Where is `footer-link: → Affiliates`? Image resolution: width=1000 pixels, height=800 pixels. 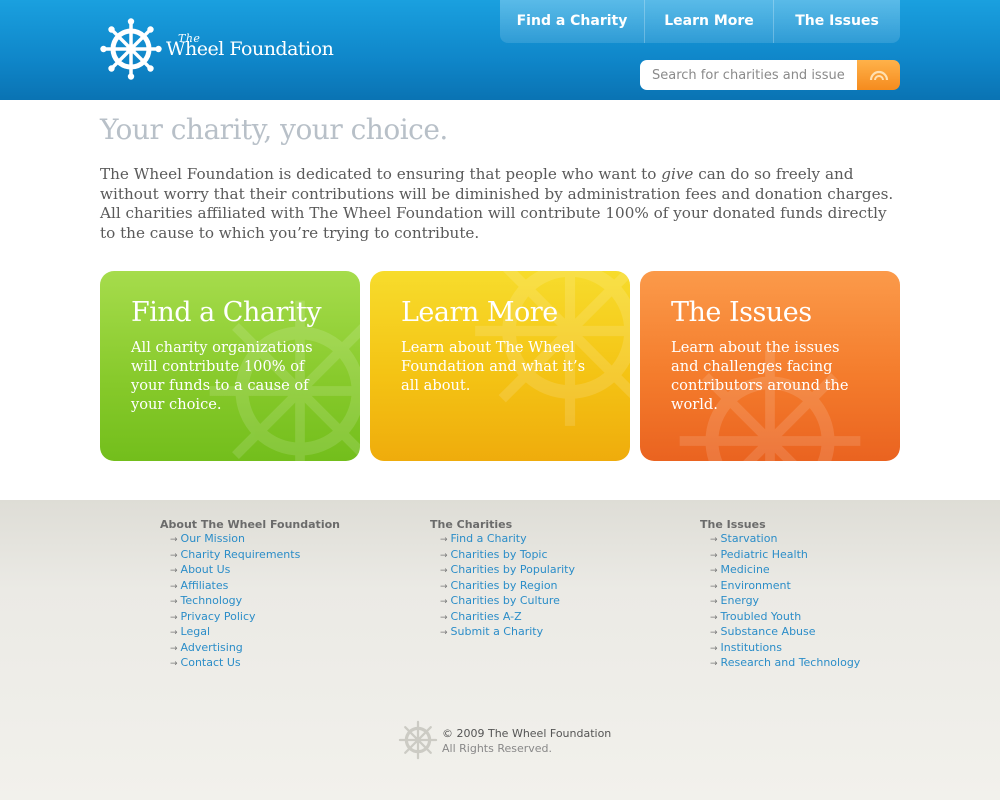
footer-link: → Affiliates is located at coordinates (295, 587).